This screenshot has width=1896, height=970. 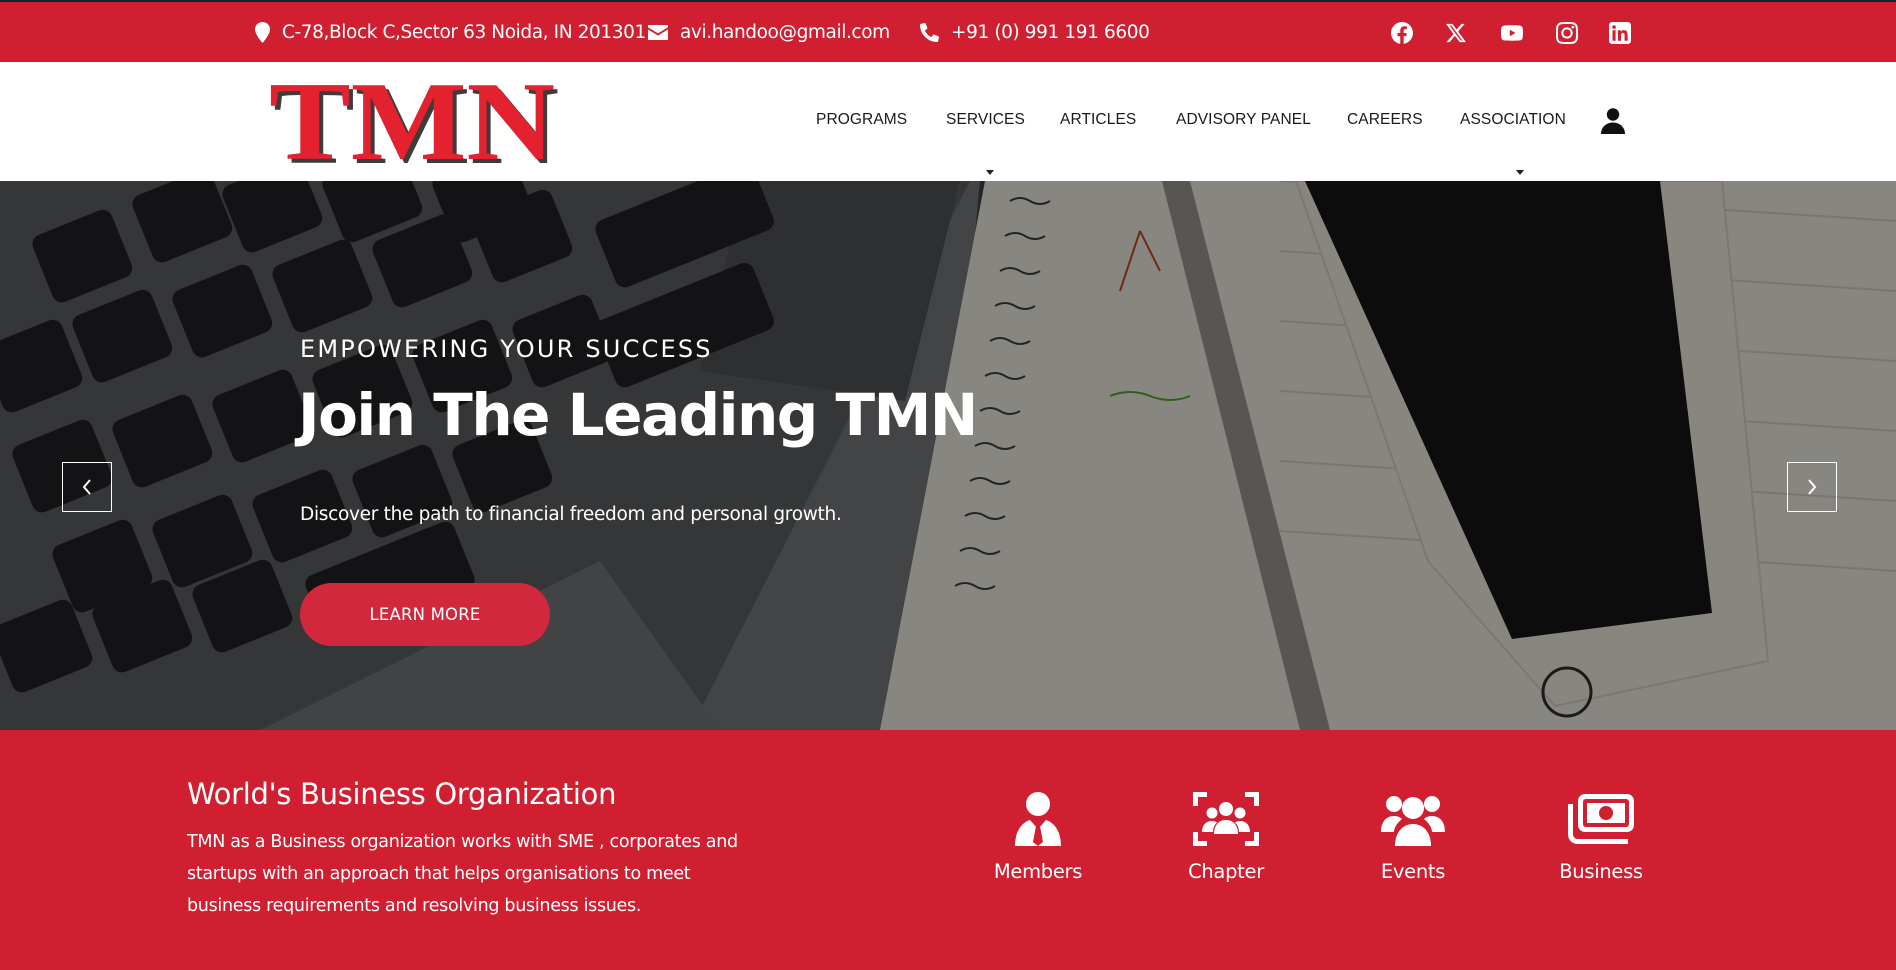 I want to click on feature-events: Events, so click(x=1413, y=837).